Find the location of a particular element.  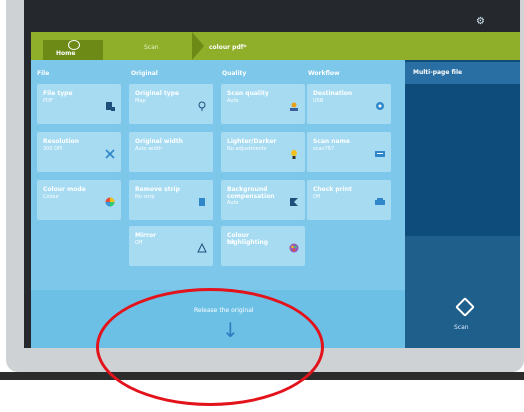

breadcrumb-separator is located at coordinates (198, 46).